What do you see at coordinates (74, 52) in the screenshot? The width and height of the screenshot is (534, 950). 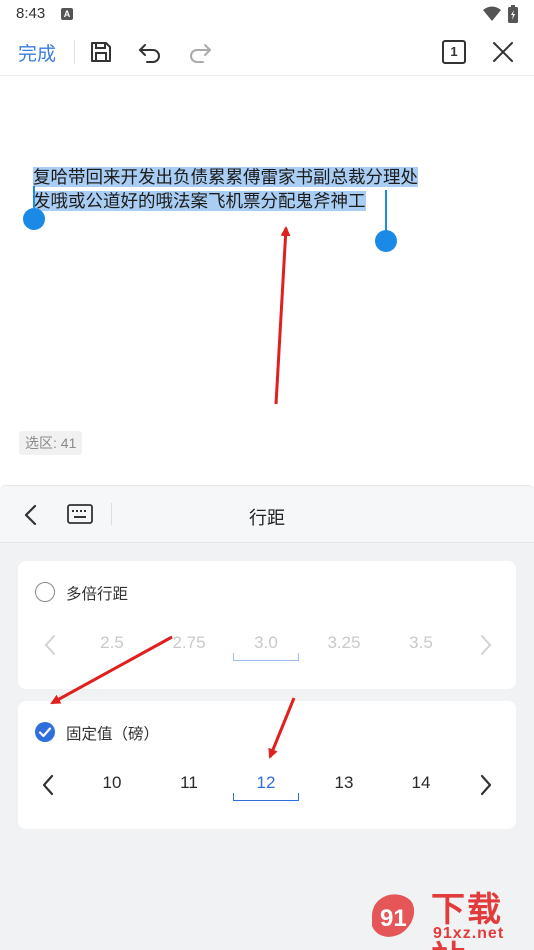 I see `toolbar-divider` at bounding box center [74, 52].